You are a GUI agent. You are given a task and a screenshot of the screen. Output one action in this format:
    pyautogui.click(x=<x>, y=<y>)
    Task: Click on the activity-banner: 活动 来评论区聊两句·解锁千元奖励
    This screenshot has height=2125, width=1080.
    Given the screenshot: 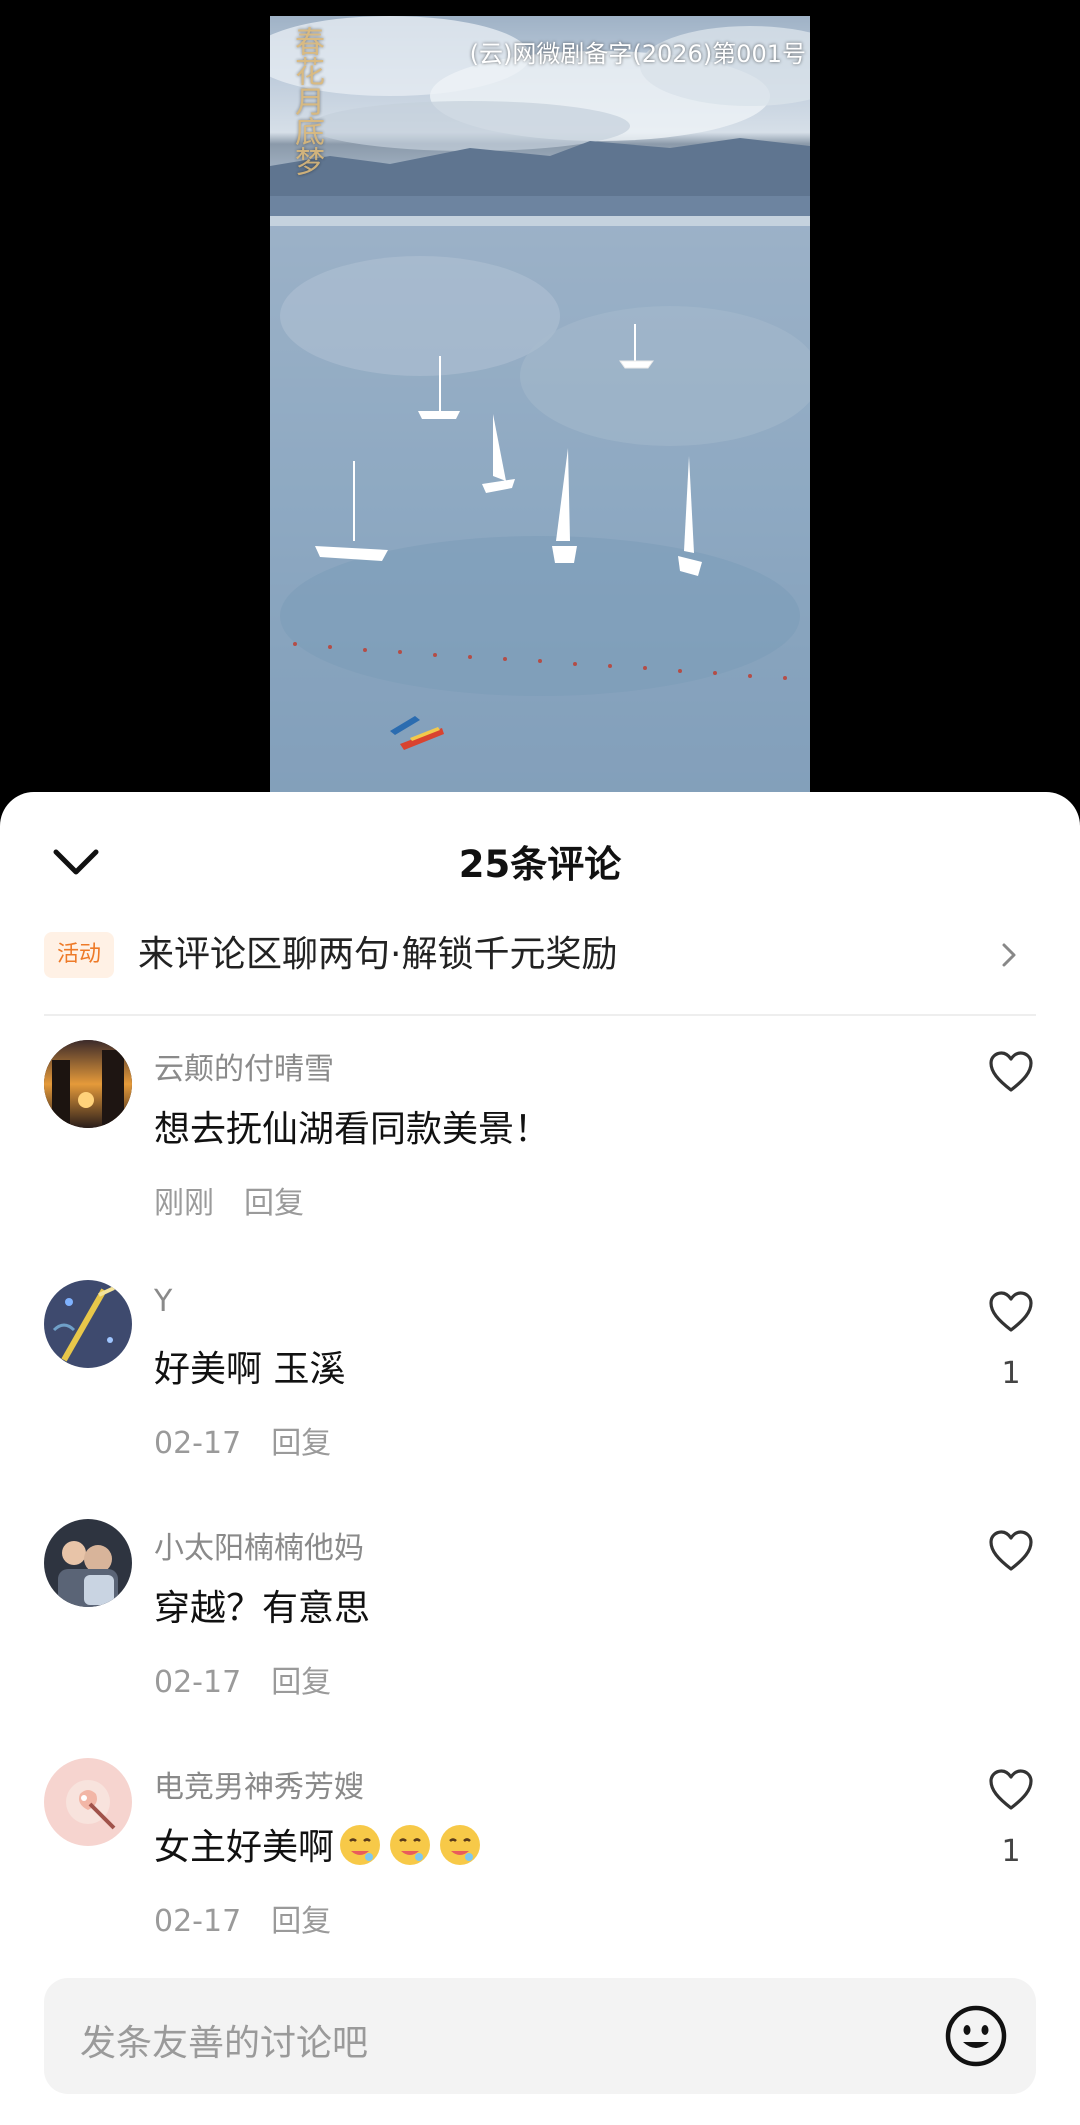 What is the action you would take?
    pyautogui.click(x=540, y=970)
    